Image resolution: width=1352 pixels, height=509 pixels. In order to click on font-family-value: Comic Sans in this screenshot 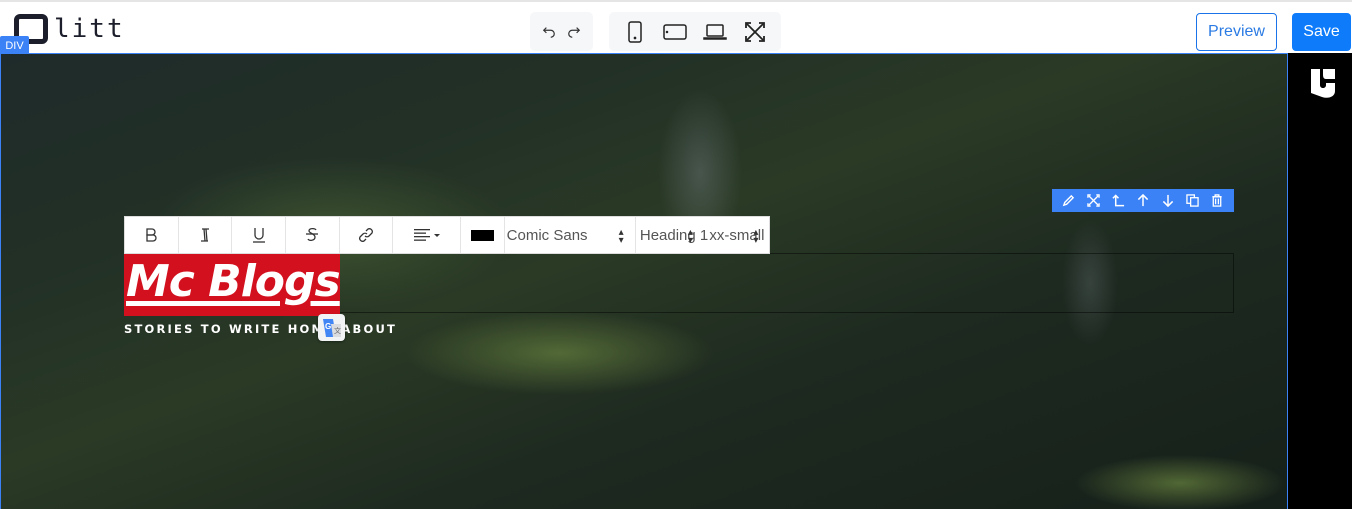, I will do `click(547, 235)`.